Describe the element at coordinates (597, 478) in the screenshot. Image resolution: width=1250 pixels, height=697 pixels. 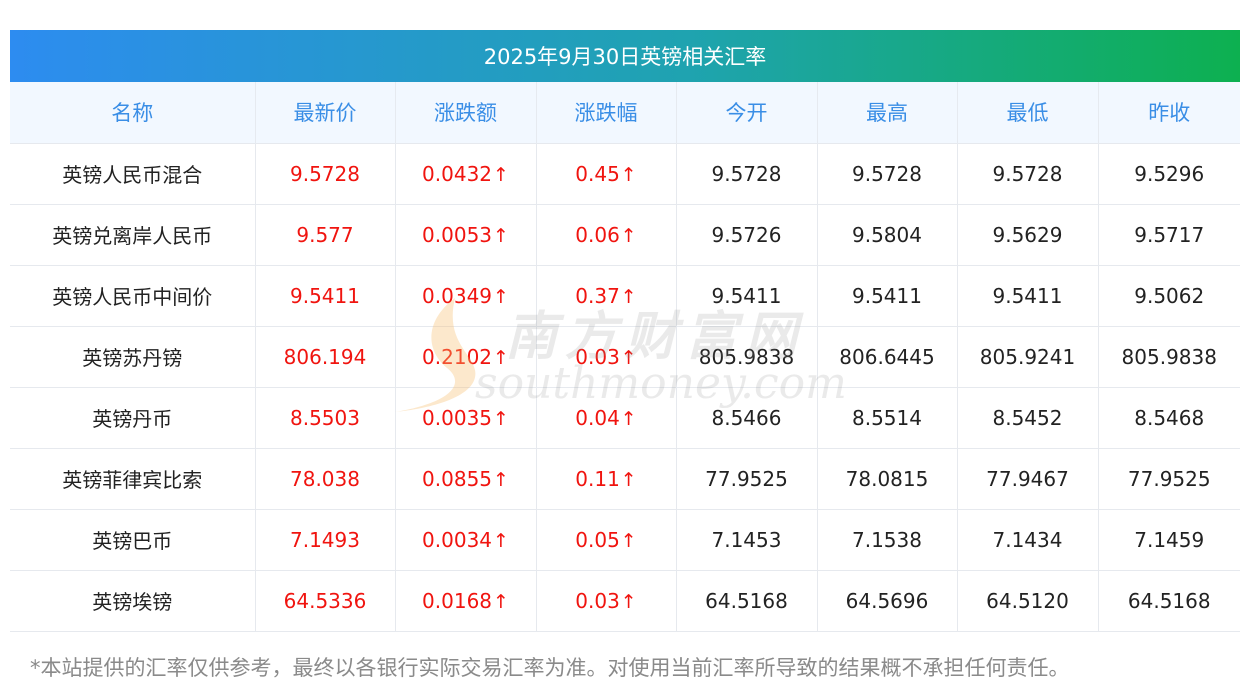
I see `cell-change-pct-value: 0.11` at that location.